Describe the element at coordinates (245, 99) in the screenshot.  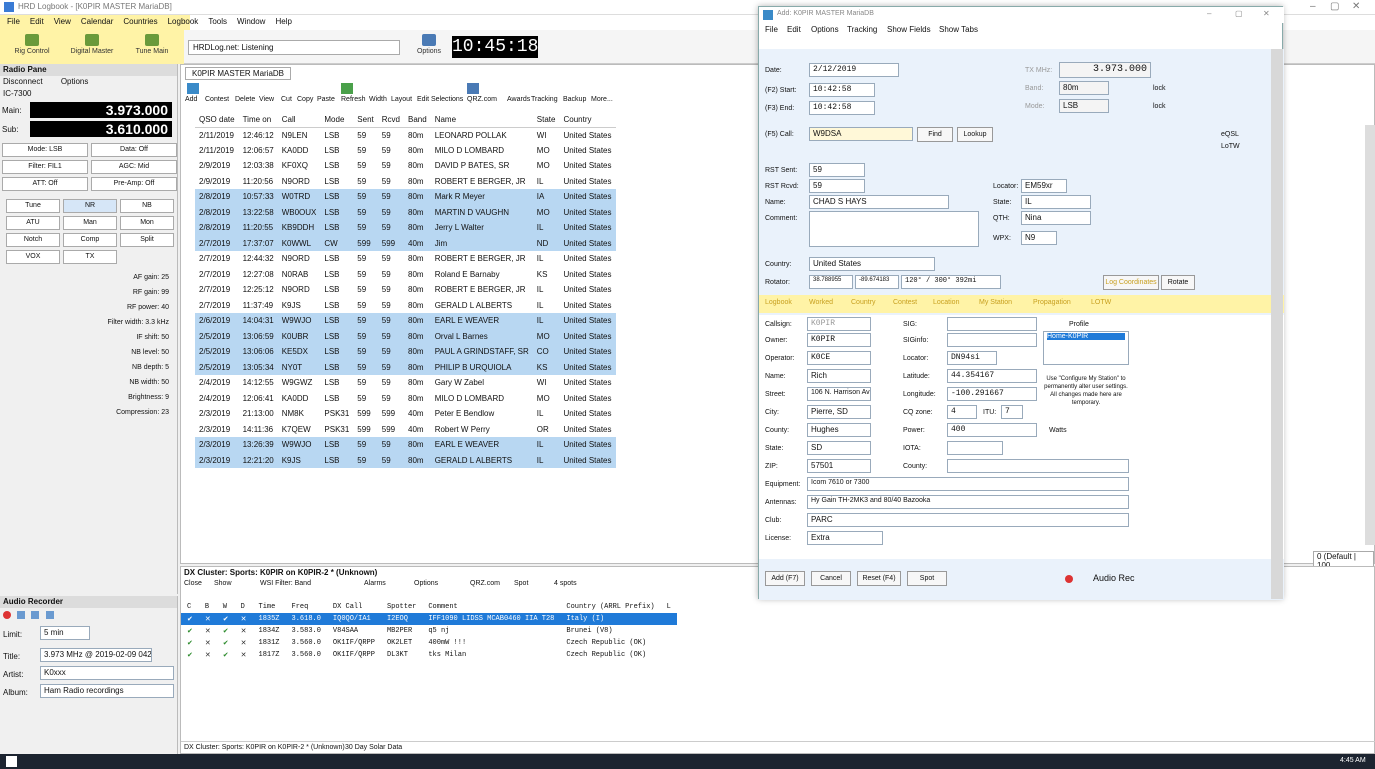
I see `delete-tool: Delete` at that location.